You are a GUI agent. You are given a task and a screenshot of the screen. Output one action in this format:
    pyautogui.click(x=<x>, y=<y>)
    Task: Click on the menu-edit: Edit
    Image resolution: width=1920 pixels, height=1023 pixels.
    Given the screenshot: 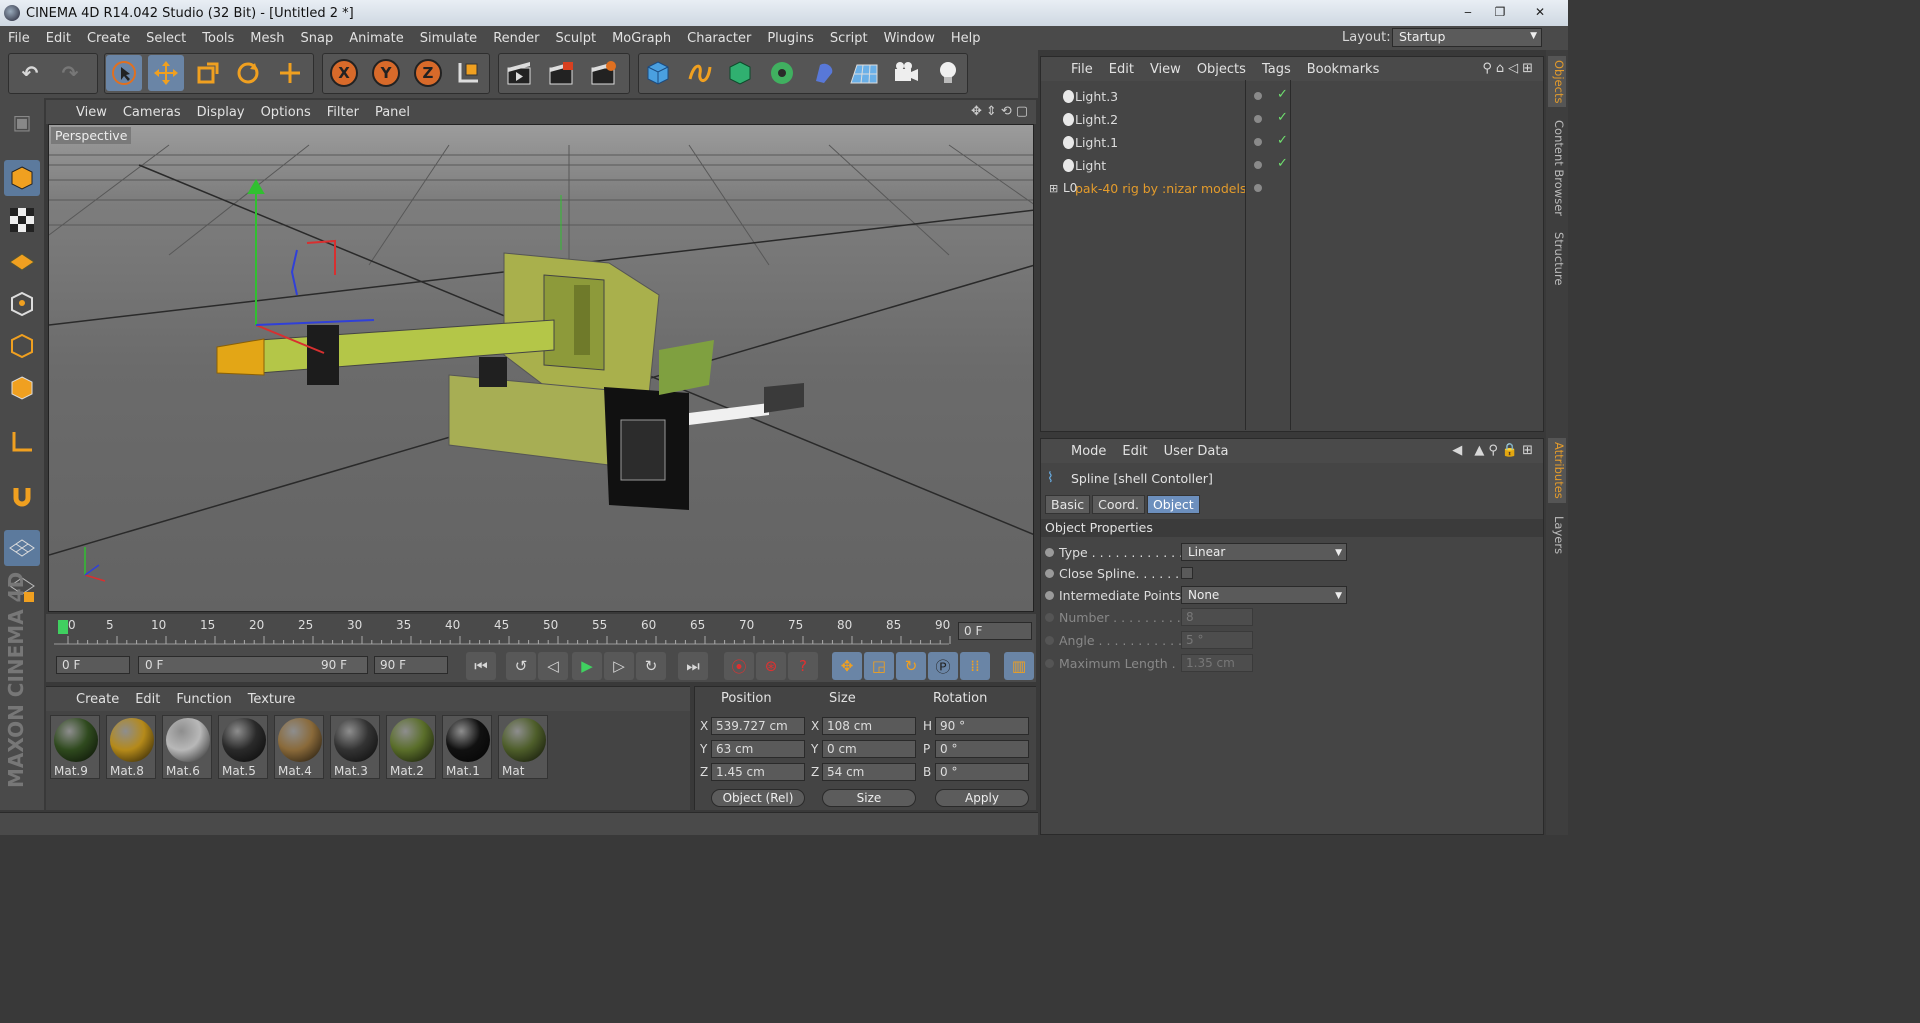 What is the action you would take?
    pyautogui.click(x=58, y=38)
    